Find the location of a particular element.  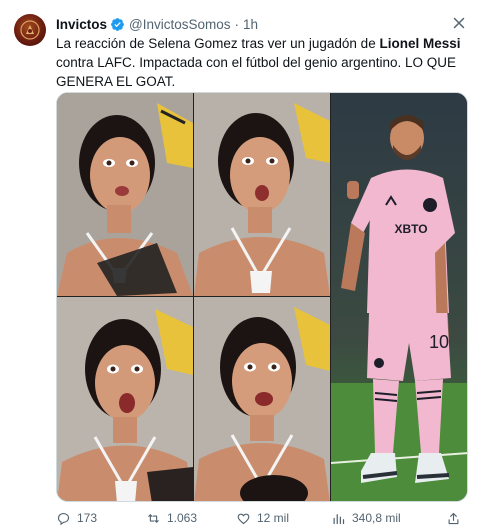

logo-icon is located at coordinates (30, 30).